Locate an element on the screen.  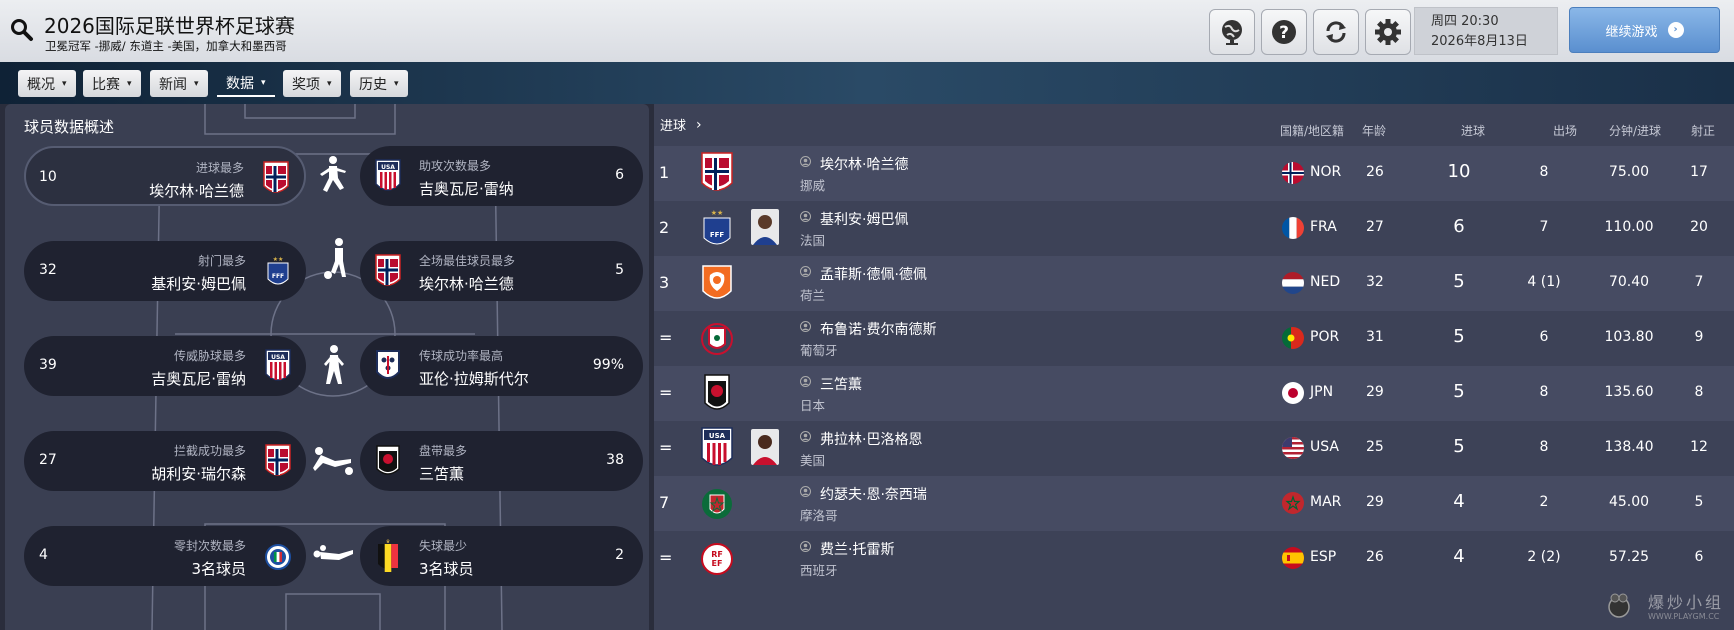
shots-on-target: 5 is located at coordinates (1699, 502).